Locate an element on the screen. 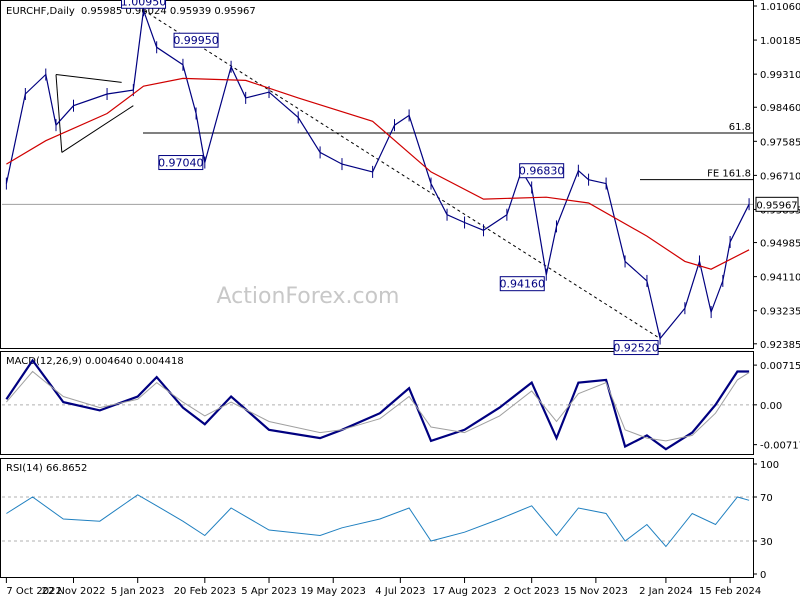  price-y-tick-label: 1.00185 is located at coordinates (780, 41).